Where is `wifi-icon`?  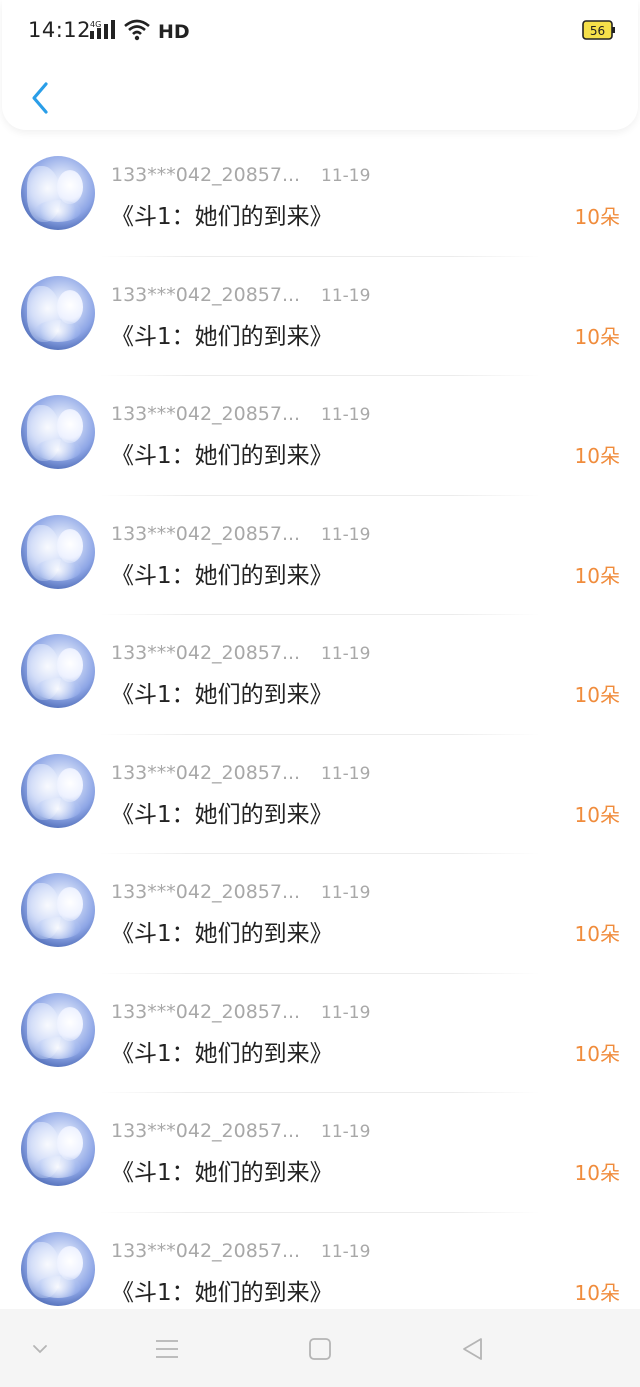
wifi-icon is located at coordinates (137, 32).